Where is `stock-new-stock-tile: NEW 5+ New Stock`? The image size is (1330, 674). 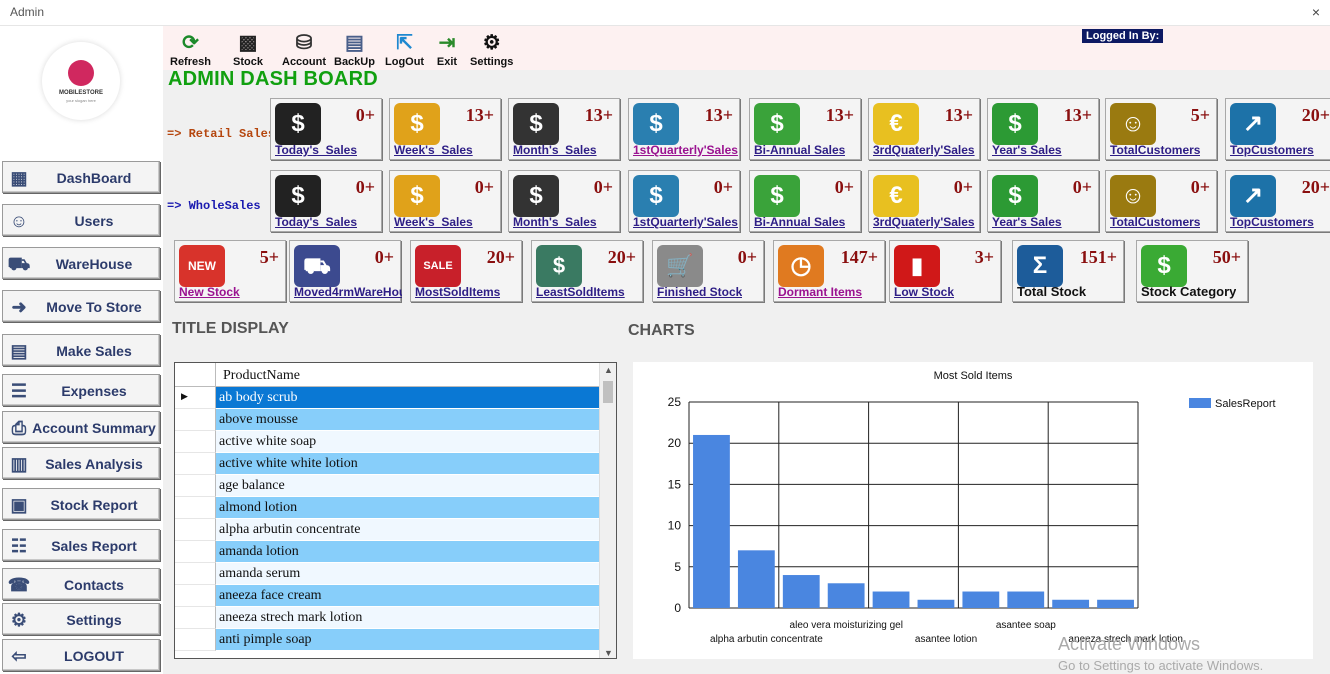
stock-new-stock-tile: NEW 5+ New Stock is located at coordinates (230, 271).